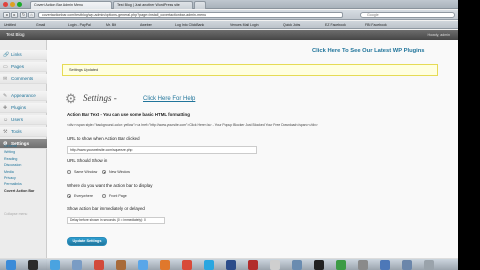 The image size is (480, 270). Describe the element at coordinates (5, 96) in the screenshot. I see `appearance-icon: ✎` at that location.